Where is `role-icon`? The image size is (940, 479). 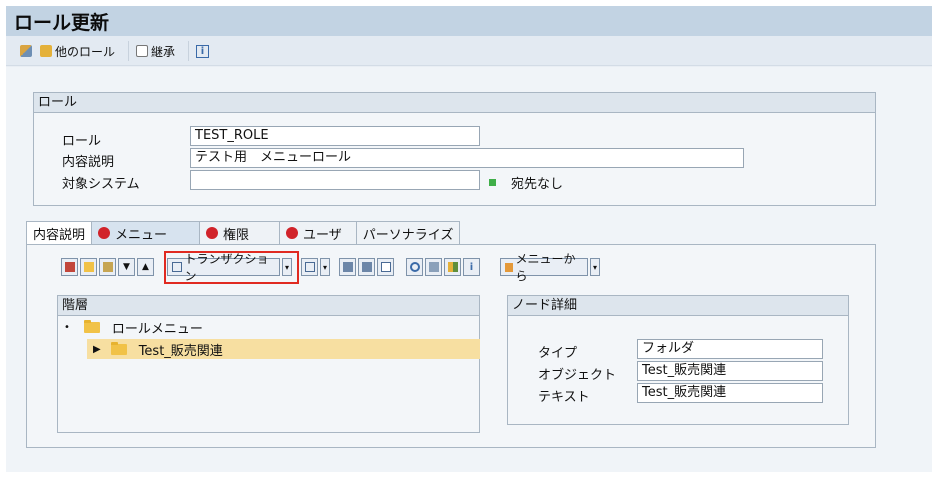
role-icon is located at coordinates (46, 51).